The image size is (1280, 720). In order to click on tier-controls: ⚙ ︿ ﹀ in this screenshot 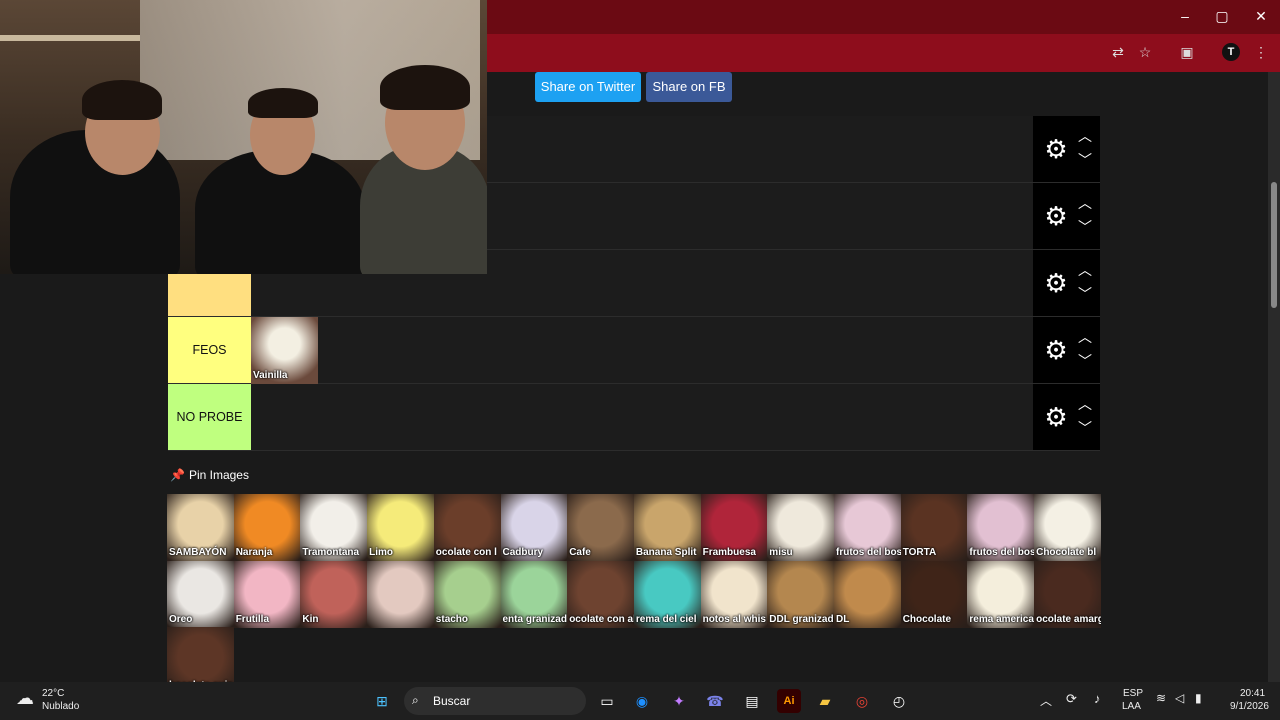, I will do `click(1066, 149)`.